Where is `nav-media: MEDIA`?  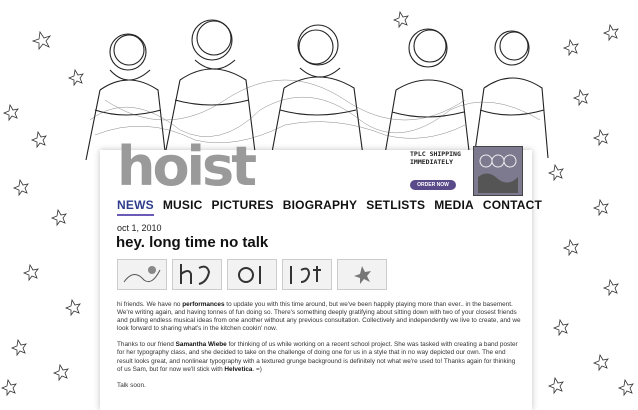 nav-media: MEDIA is located at coordinates (454, 207).